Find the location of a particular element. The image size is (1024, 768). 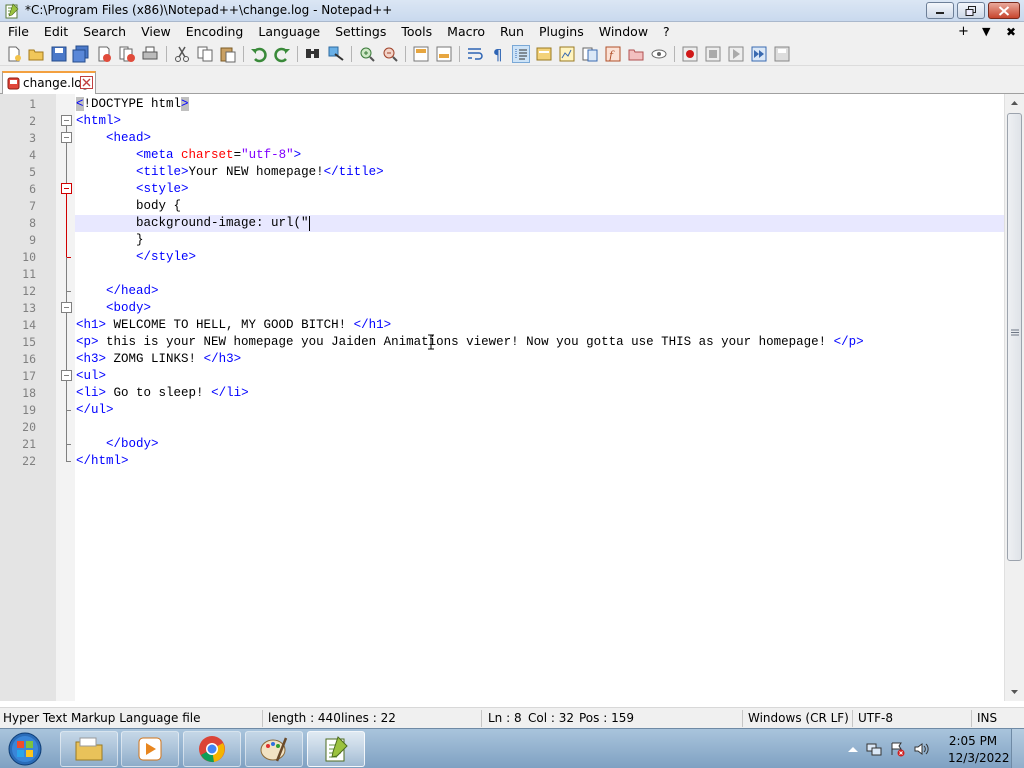

action-center-icon is located at coordinates (897, 749).